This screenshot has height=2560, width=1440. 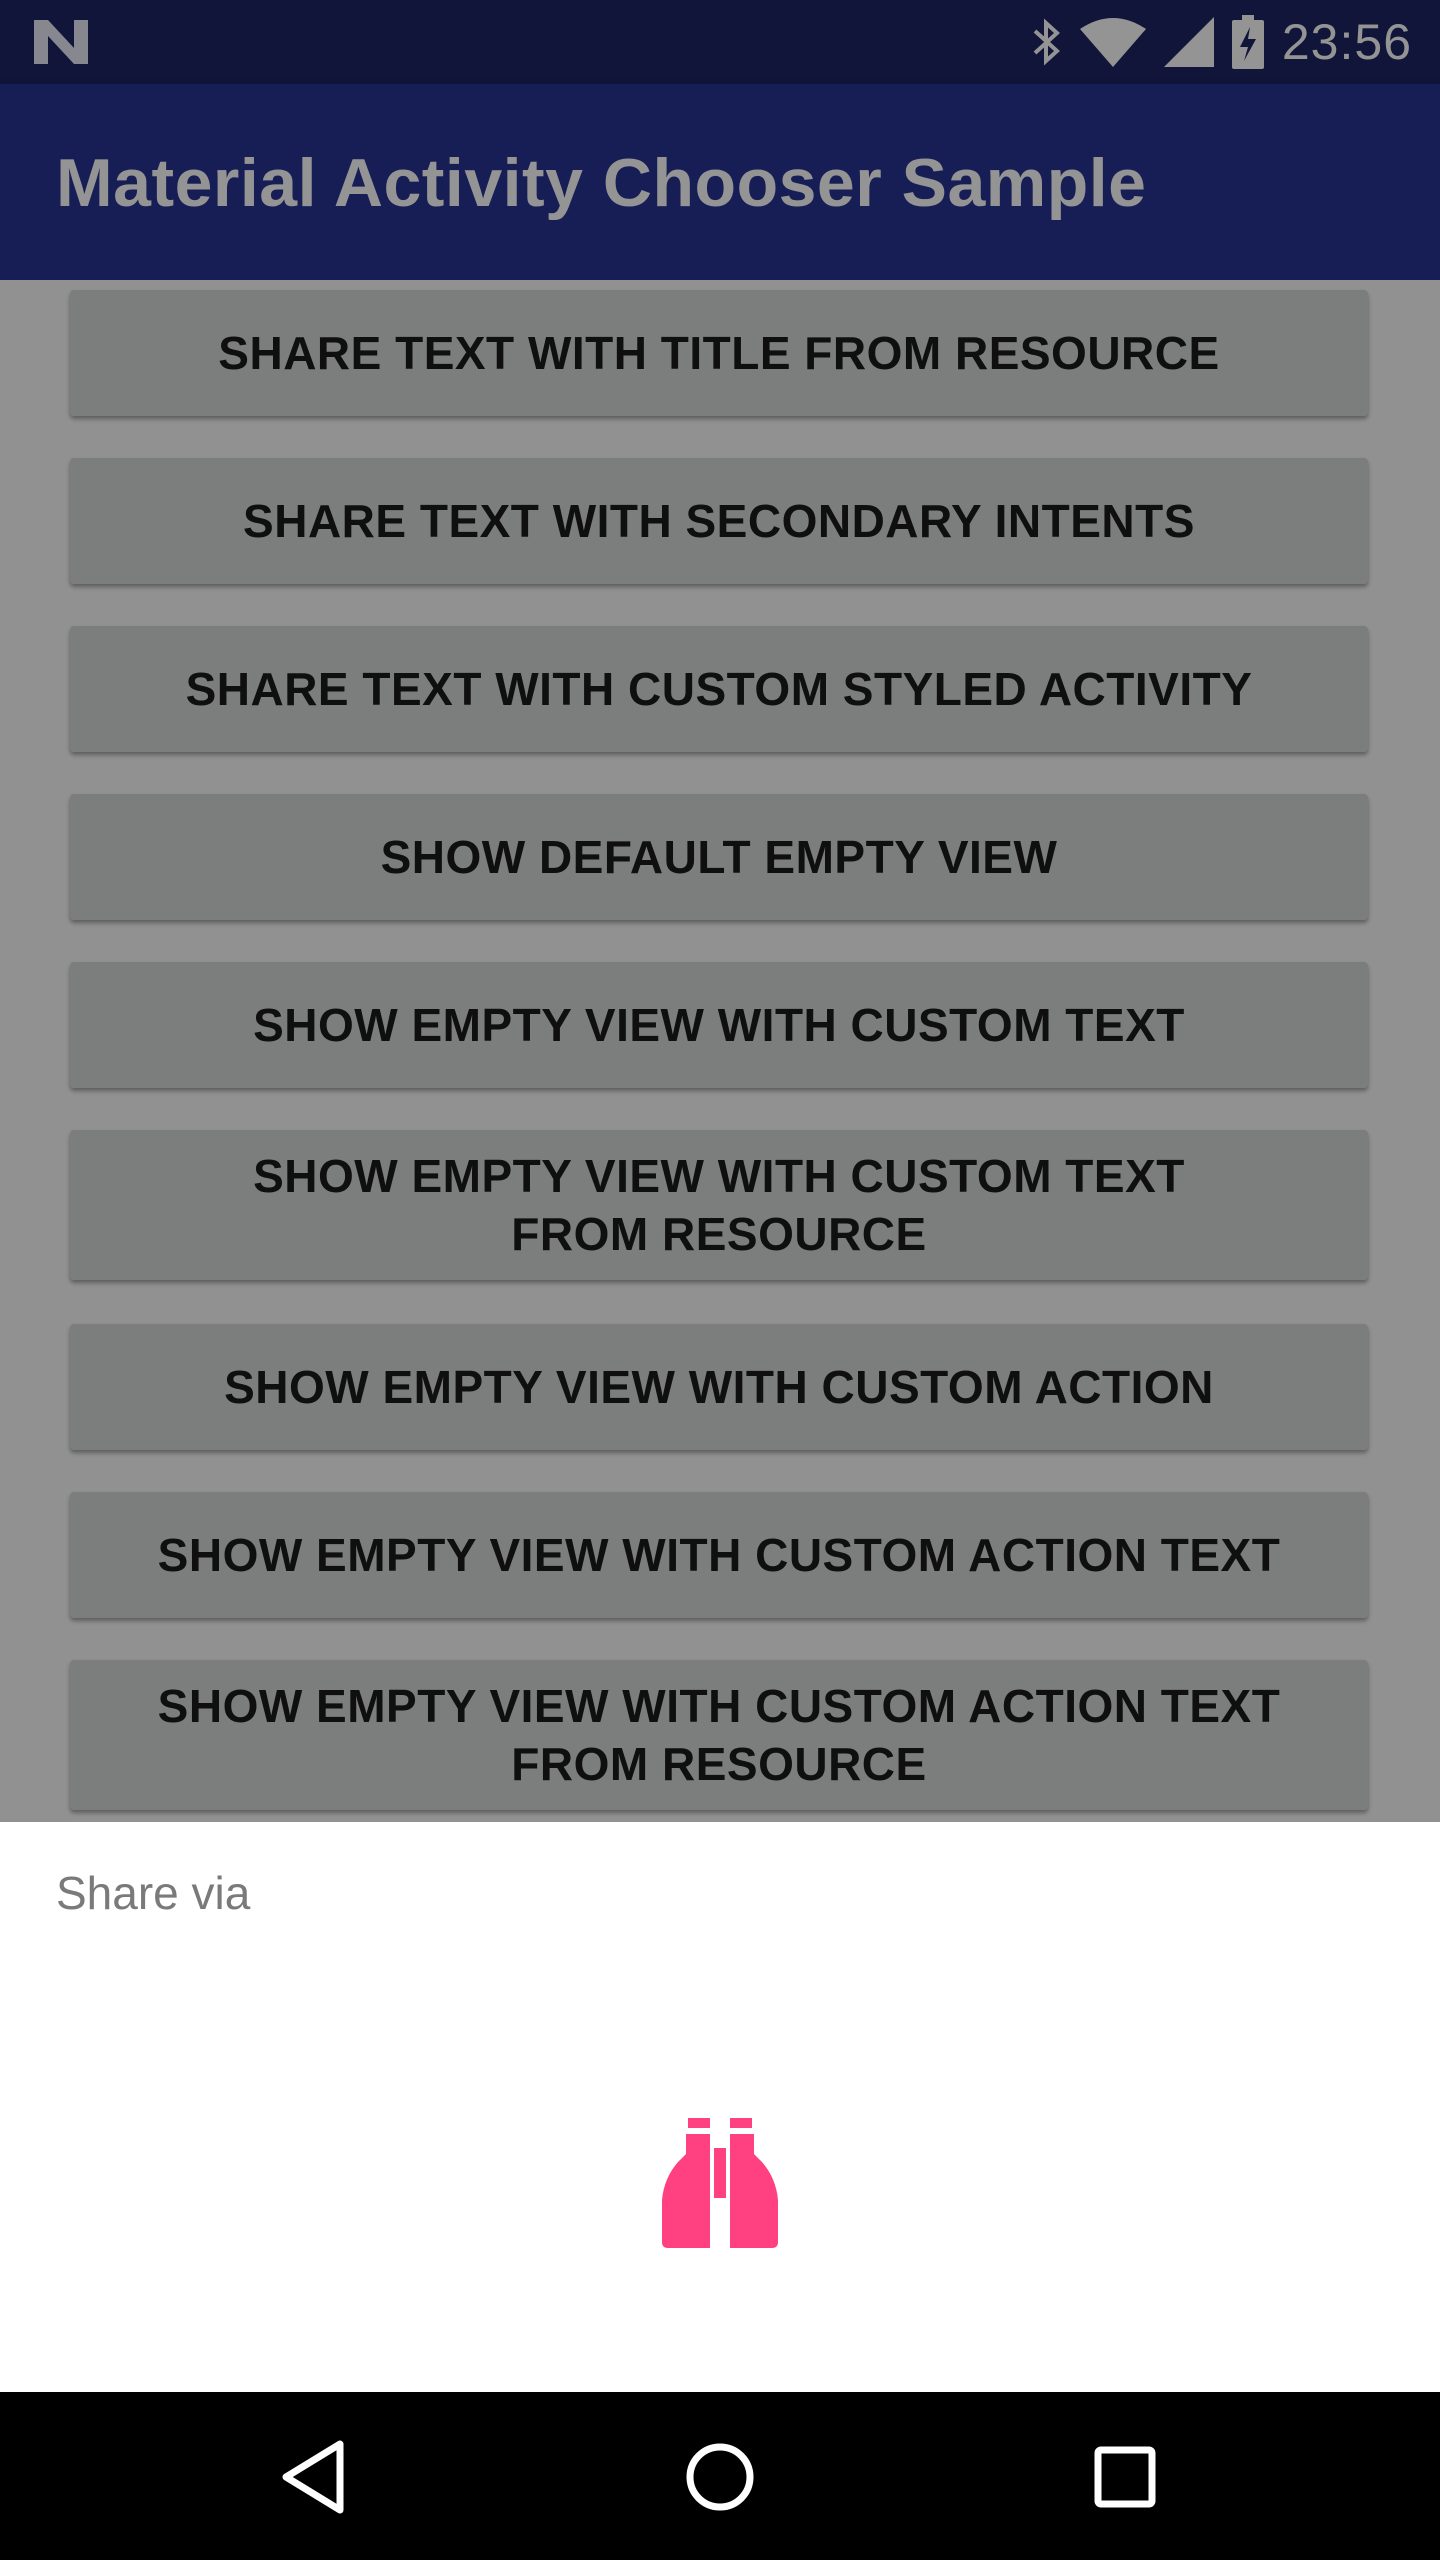 What do you see at coordinates (720, 2183) in the screenshot?
I see `binoculars-icon` at bounding box center [720, 2183].